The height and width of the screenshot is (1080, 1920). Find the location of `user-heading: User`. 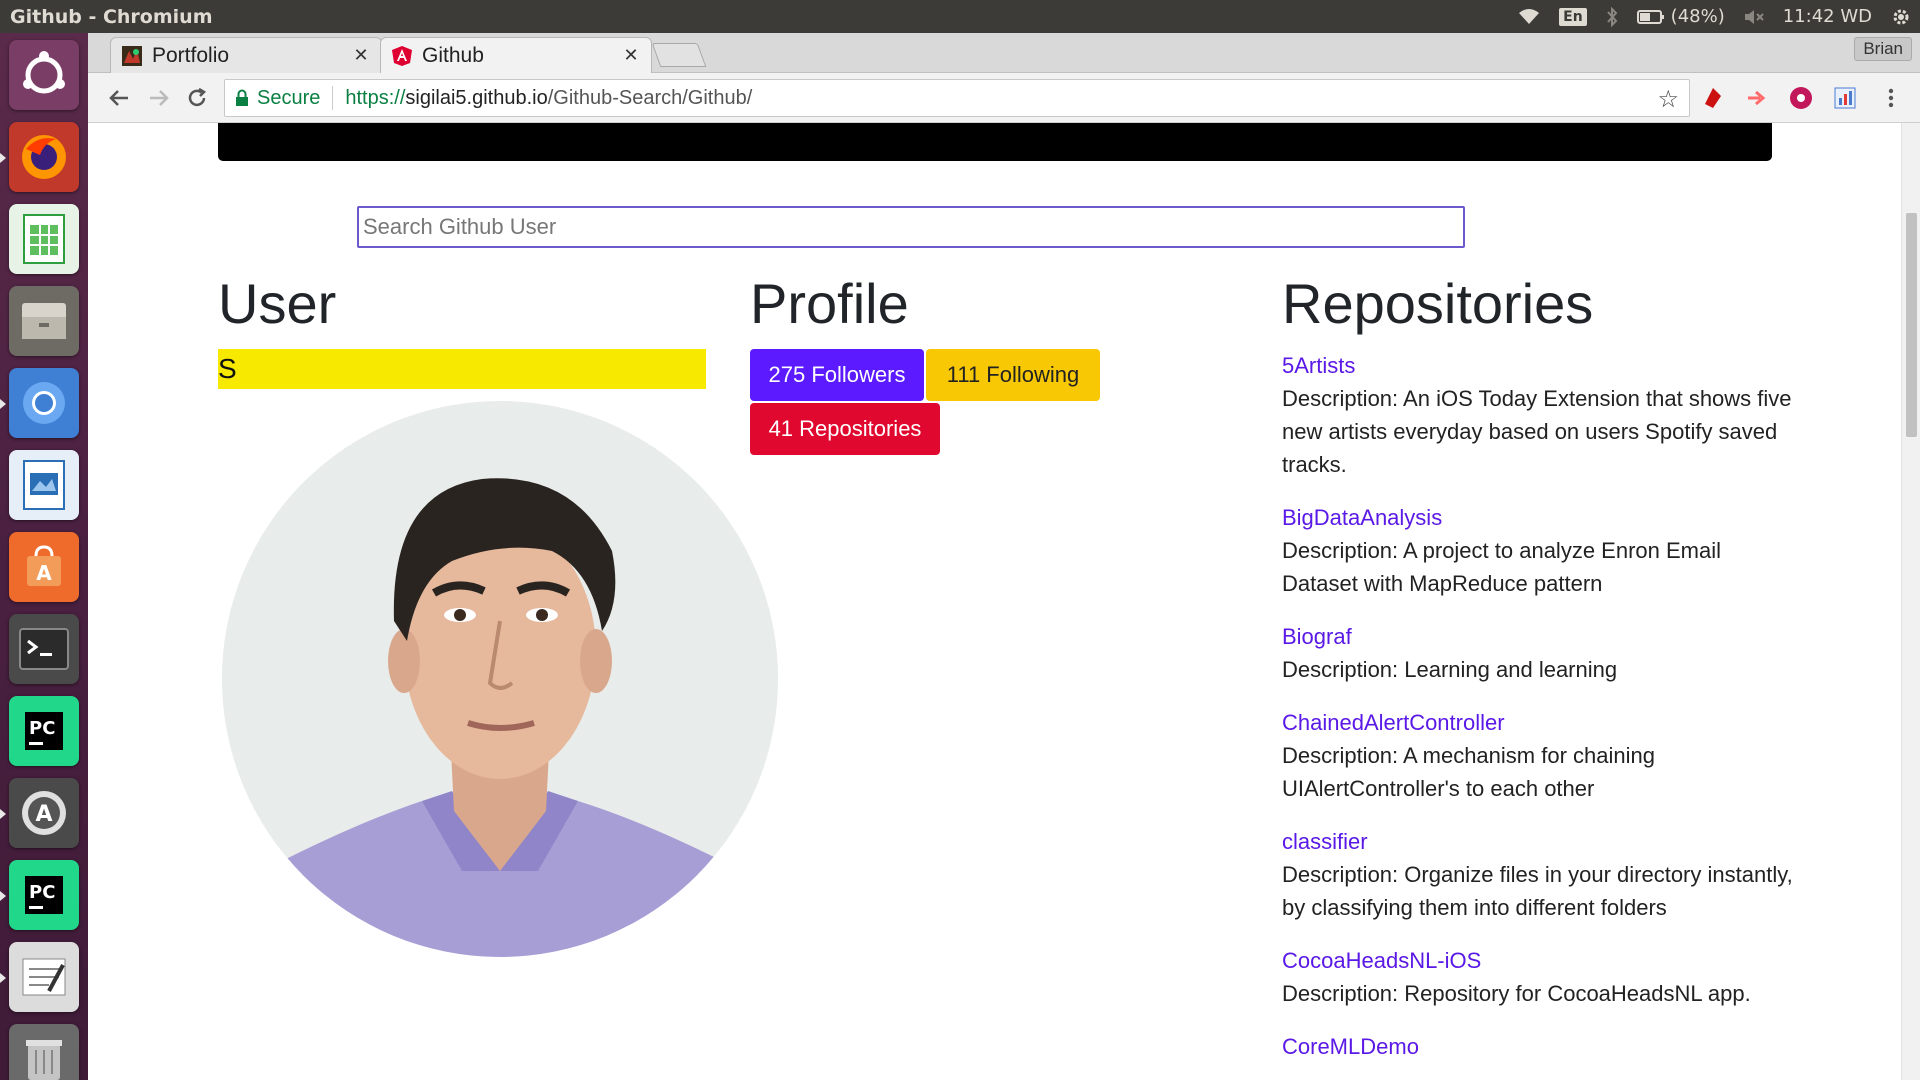

user-heading: User is located at coordinates (277, 303).